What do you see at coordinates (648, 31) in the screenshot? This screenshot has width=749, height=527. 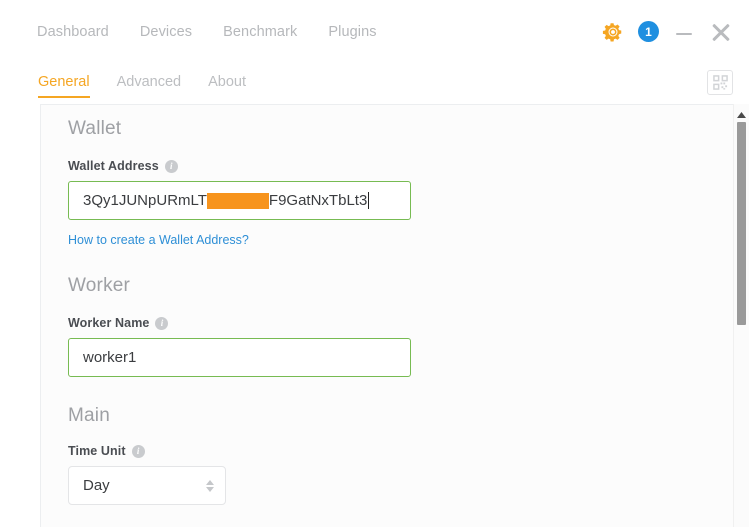 I see `notification-badge: 1` at bounding box center [648, 31].